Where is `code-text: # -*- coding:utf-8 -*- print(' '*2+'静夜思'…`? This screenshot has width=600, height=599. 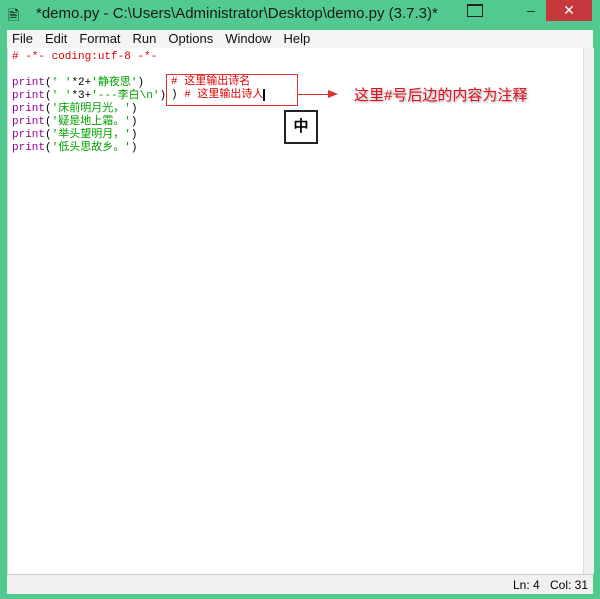 code-text: # -*- coding:utf-8 -*- print(' '*2+'静夜思'… is located at coordinates (89, 103).